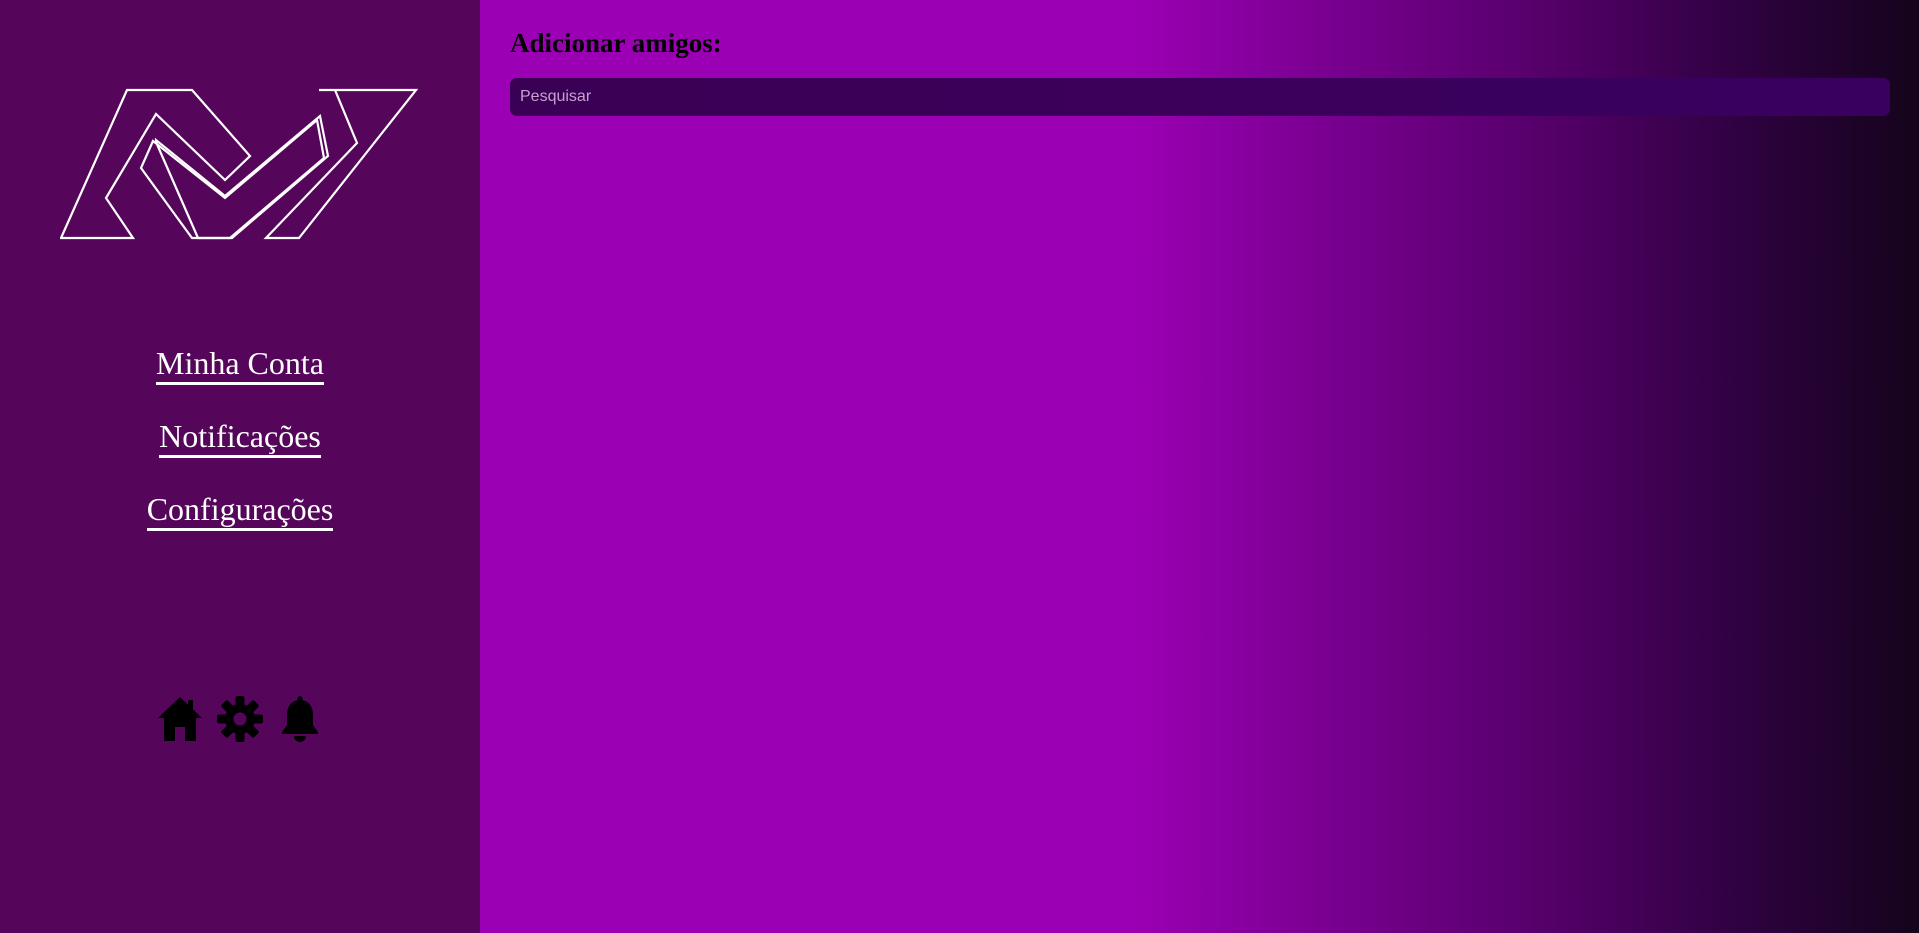  I want to click on page-title: Adicionar amigos:, so click(616, 43).